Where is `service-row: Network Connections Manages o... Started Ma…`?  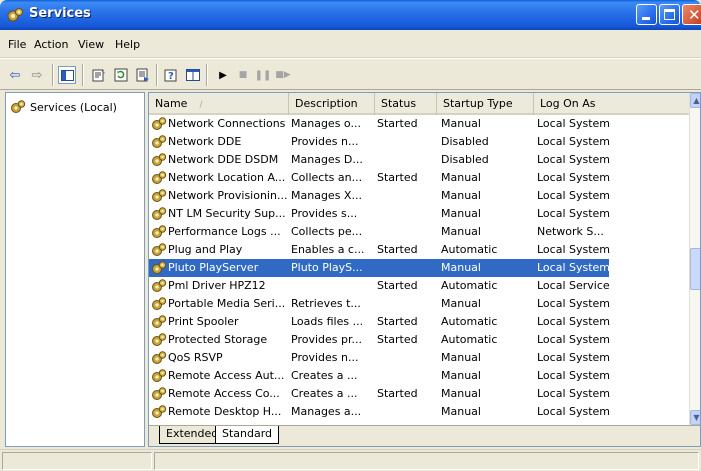
service-row: Network Connections Manages o... Started Ma… is located at coordinates (379, 124).